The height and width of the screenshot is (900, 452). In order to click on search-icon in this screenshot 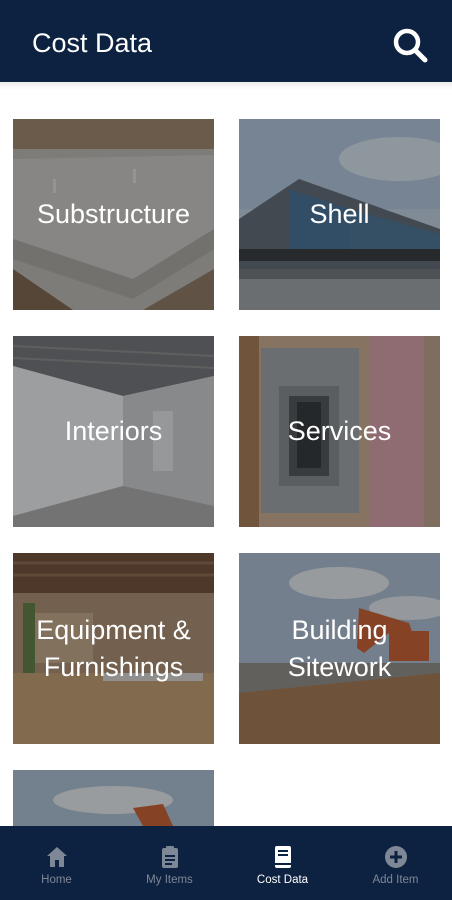, I will do `click(410, 45)`.